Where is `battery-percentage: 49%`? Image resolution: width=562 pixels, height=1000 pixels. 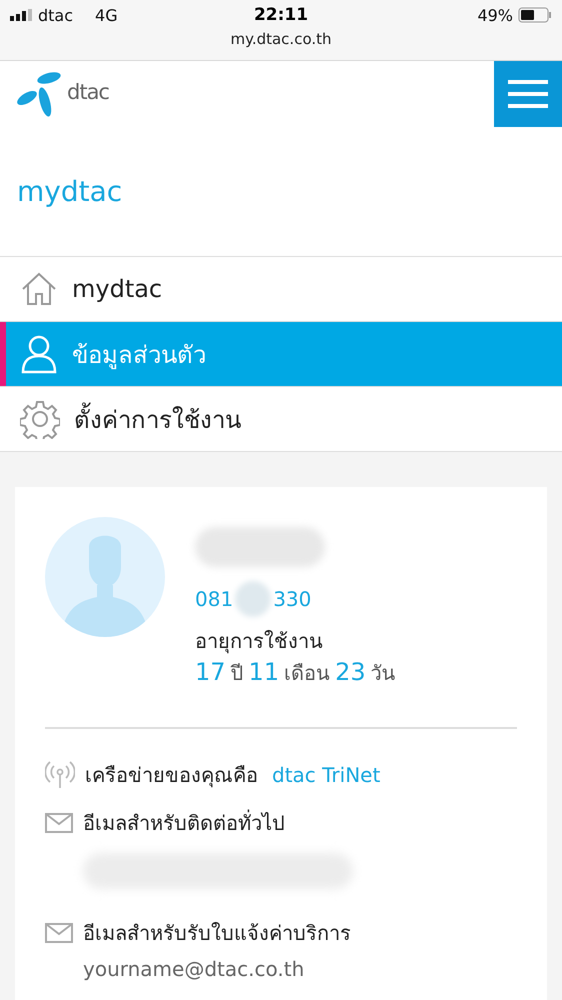 battery-percentage: 49% is located at coordinates (495, 15).